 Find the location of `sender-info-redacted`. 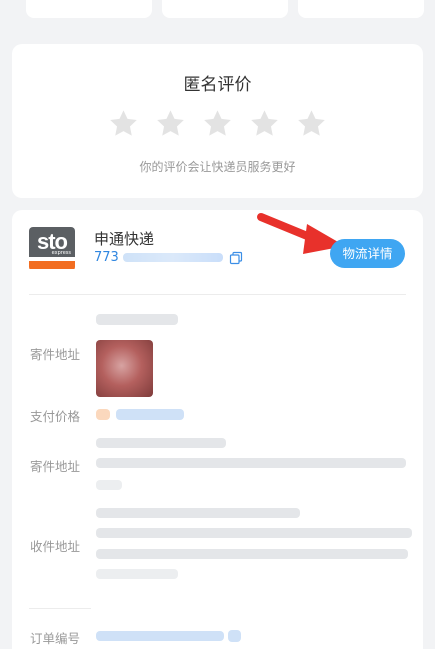

sender-info-redacted is located at coordinates (161, 443).